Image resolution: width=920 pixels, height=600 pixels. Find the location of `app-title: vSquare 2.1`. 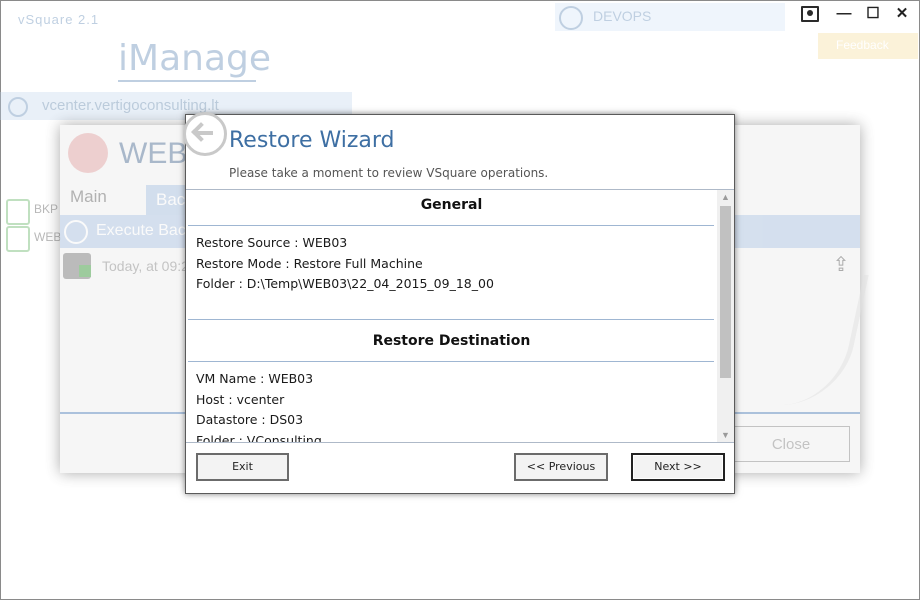

app-title: vSquare 2.1 is located at coordinates (59, 19).